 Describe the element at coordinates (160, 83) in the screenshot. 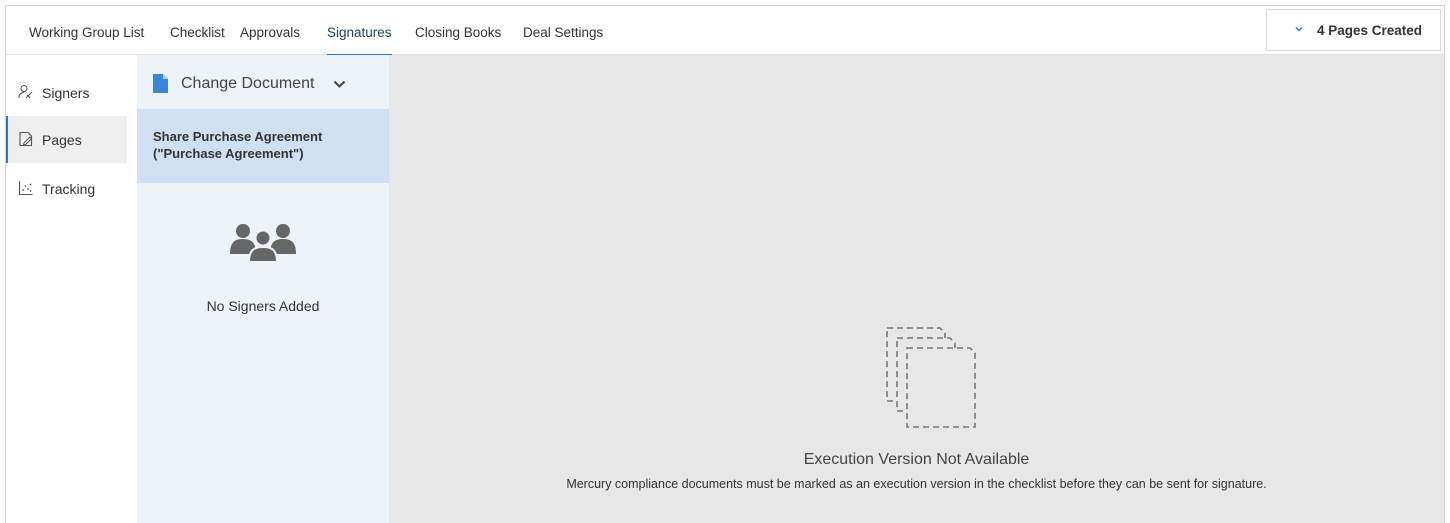

I see `file-icon` at that location.